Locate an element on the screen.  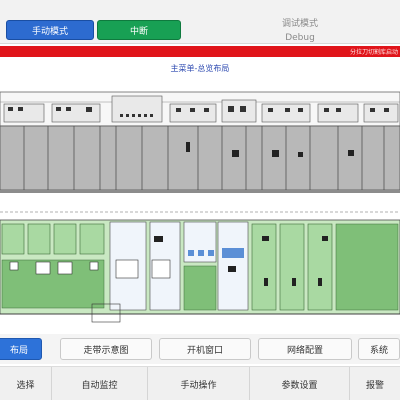
main-navigation-bar: 选择 自动监控 手动操作 参数设置 报警 is located at coordinates (200, 383).